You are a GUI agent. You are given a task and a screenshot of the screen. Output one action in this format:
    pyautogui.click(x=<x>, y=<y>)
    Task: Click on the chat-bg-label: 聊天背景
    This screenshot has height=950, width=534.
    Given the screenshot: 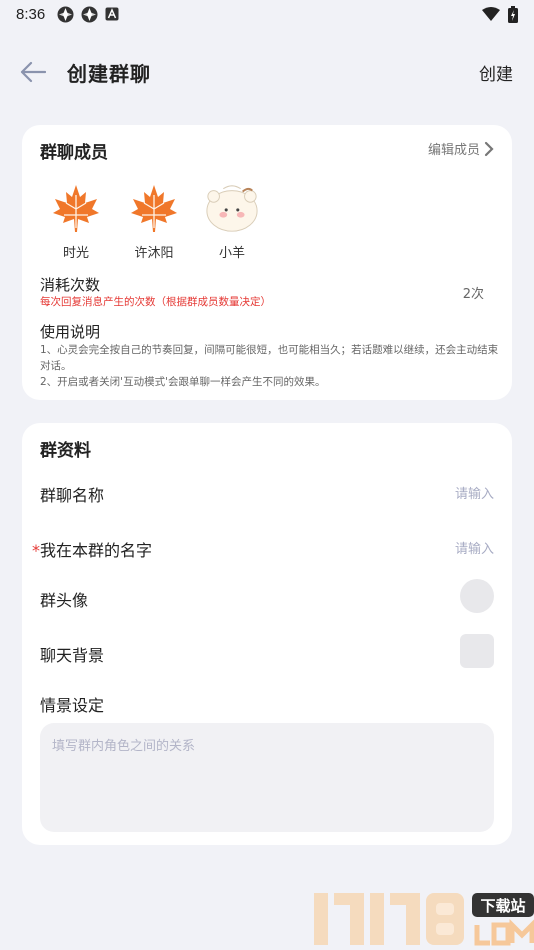 What is the action you would take?
    pyautogui.click(x=72, y=655)
    